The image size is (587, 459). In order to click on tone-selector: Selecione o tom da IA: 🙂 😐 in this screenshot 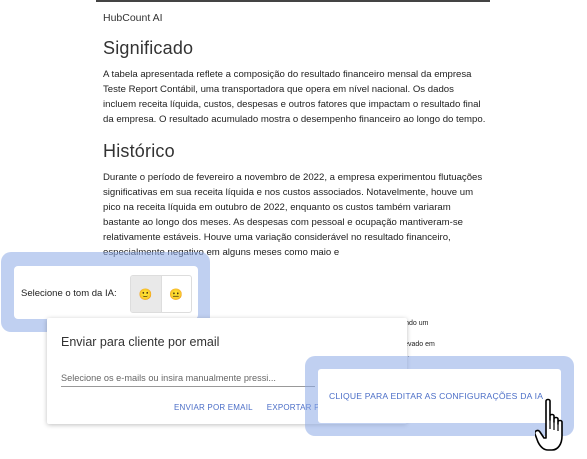, I will do `click(106, 292)`.